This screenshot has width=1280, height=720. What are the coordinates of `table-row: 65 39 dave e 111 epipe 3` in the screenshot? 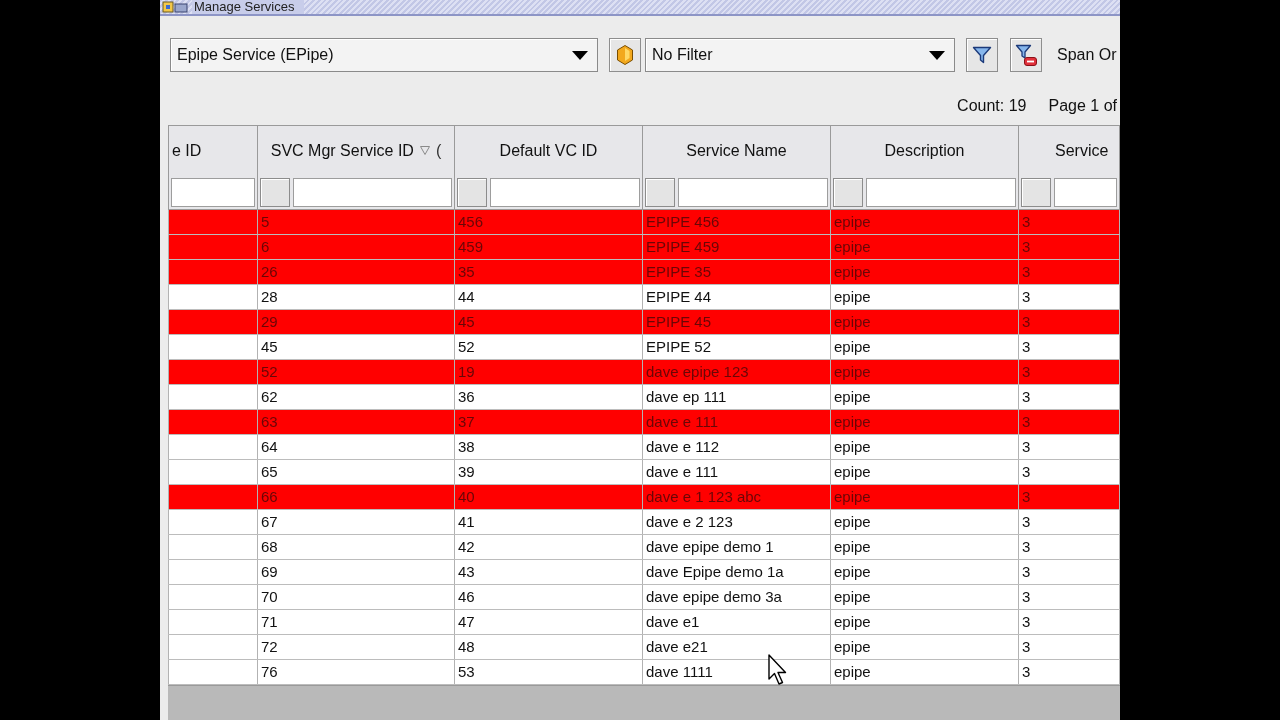 It's located at (644, 472).